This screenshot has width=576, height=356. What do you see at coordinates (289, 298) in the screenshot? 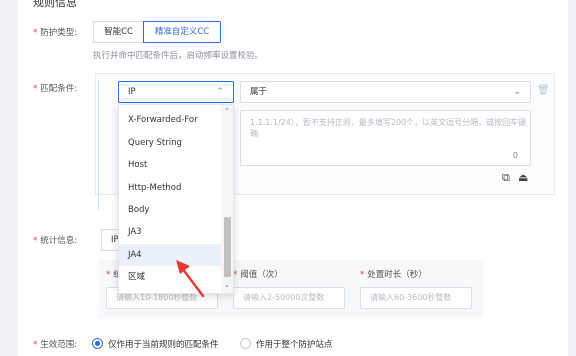
I see `threshold-input: 请输入2-50000次整数` at bounding box center [289, 298].